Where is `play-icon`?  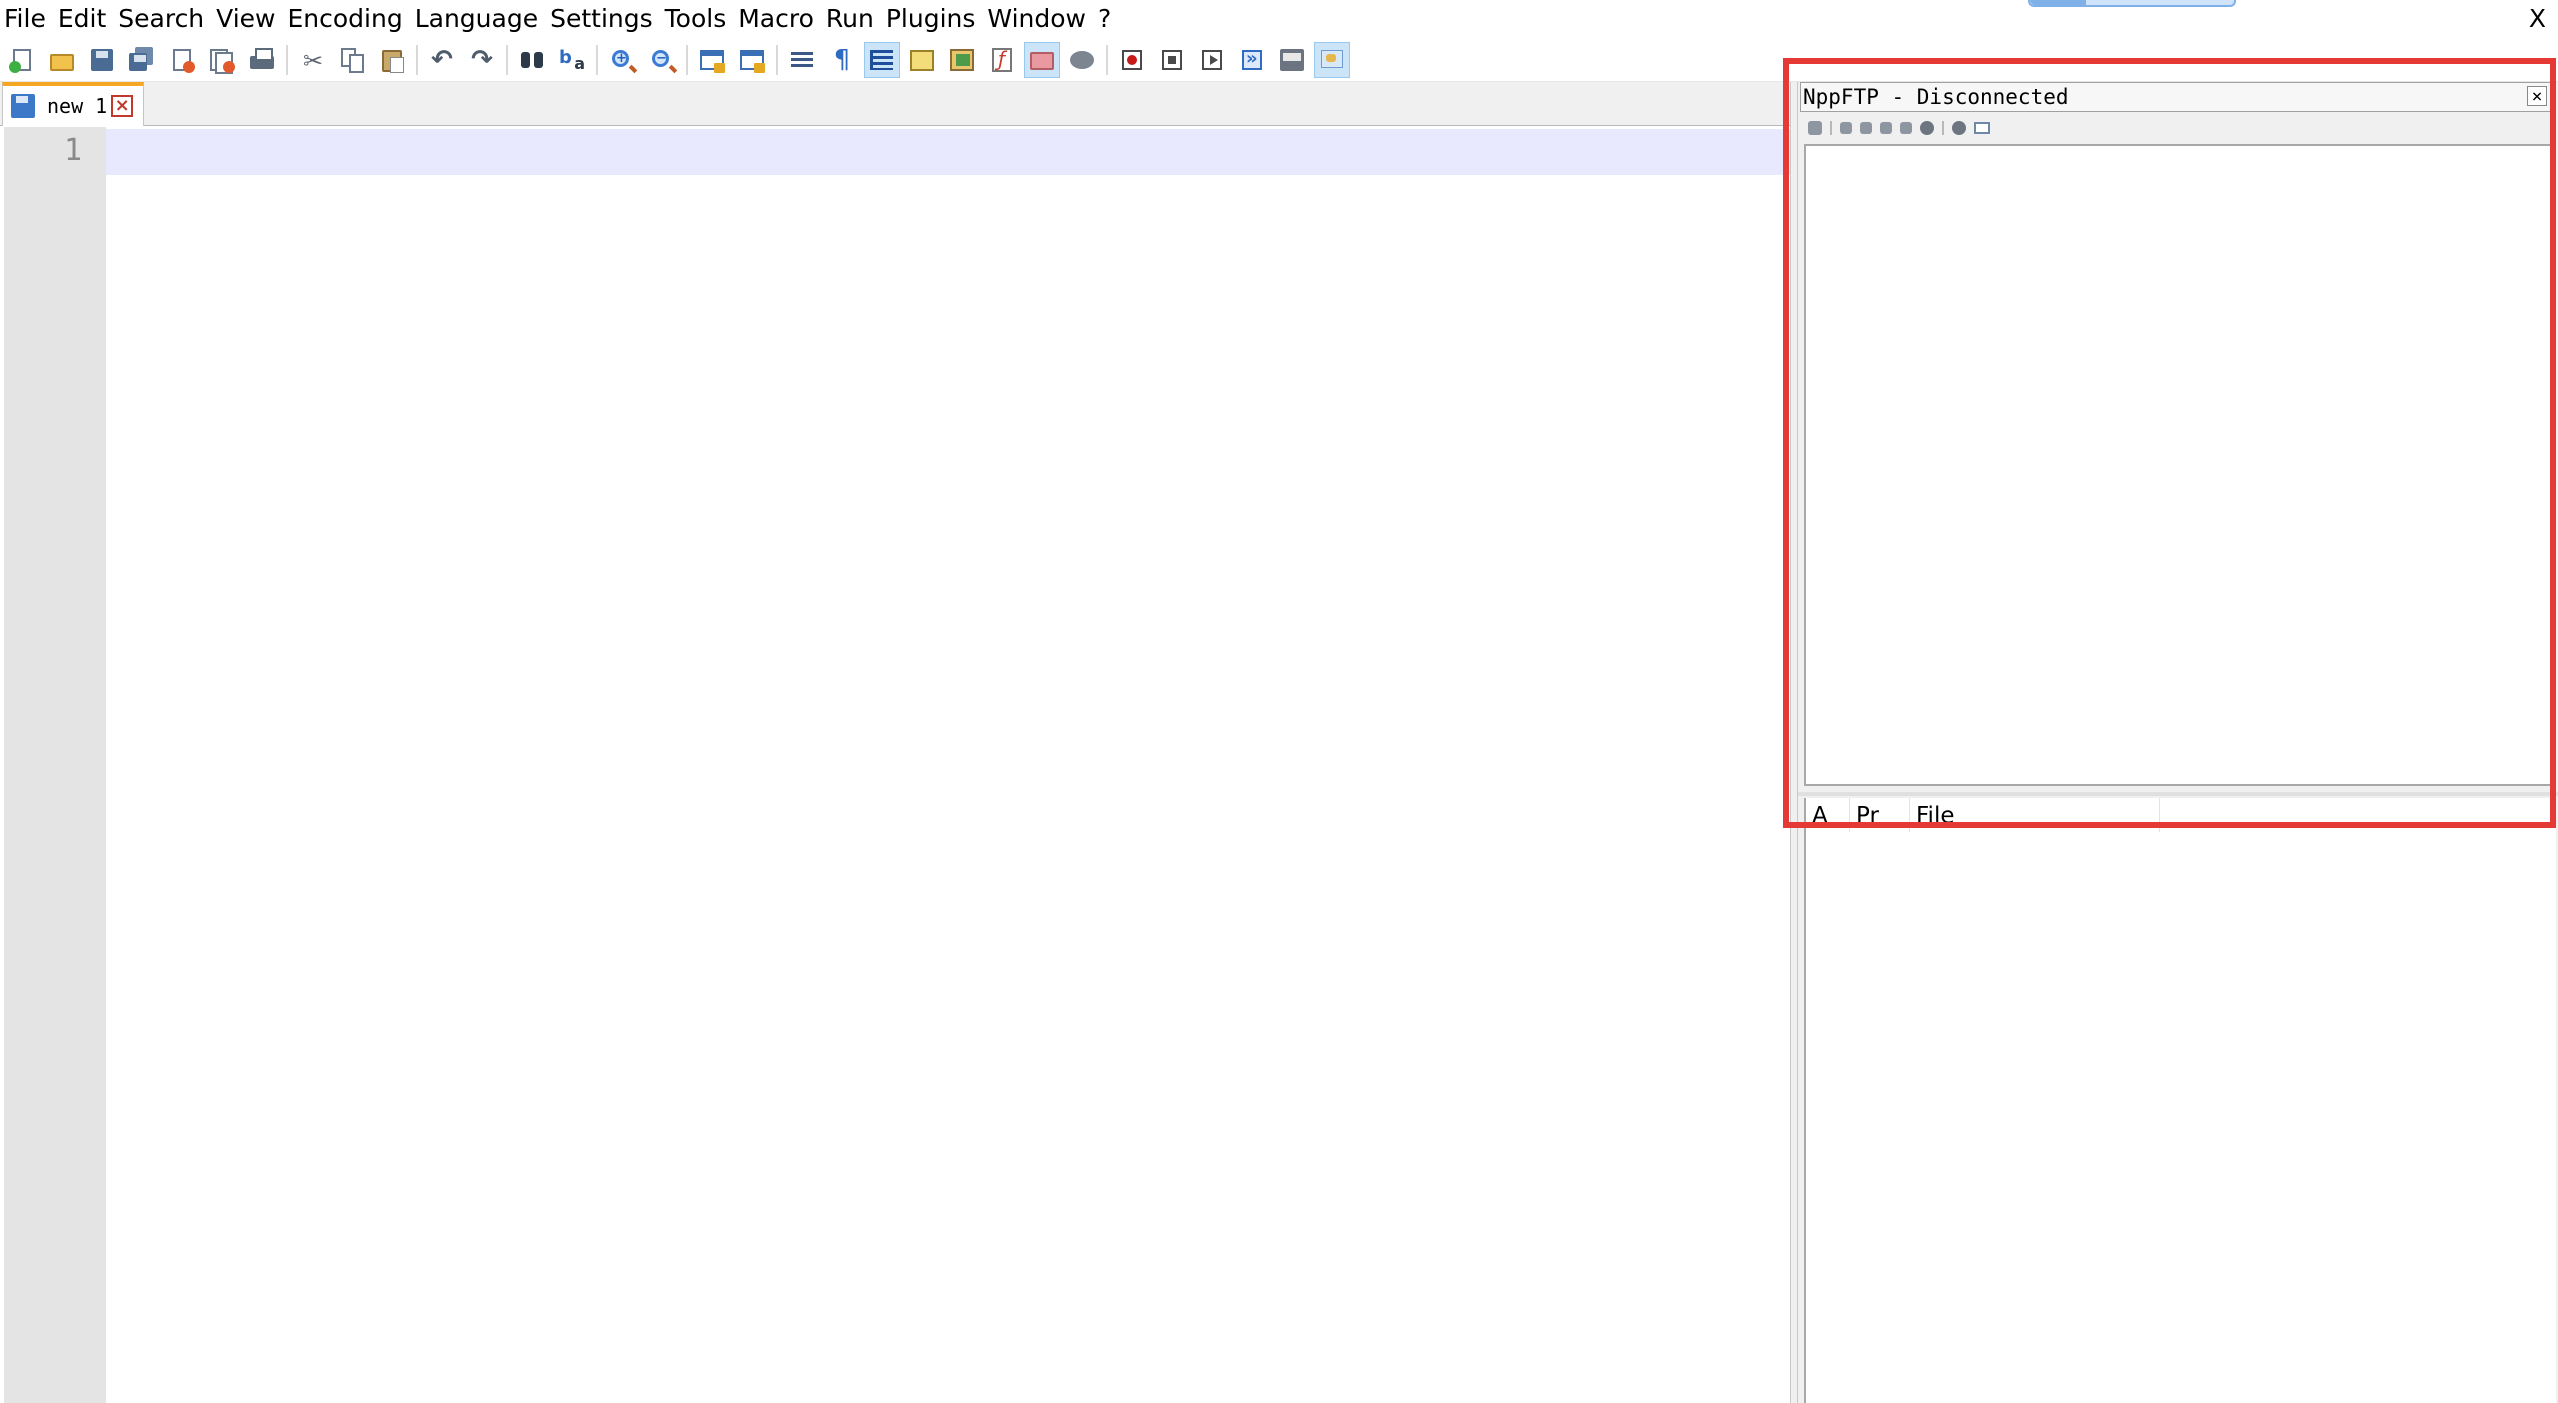
play-icon is located at coordinates (1212, 60).